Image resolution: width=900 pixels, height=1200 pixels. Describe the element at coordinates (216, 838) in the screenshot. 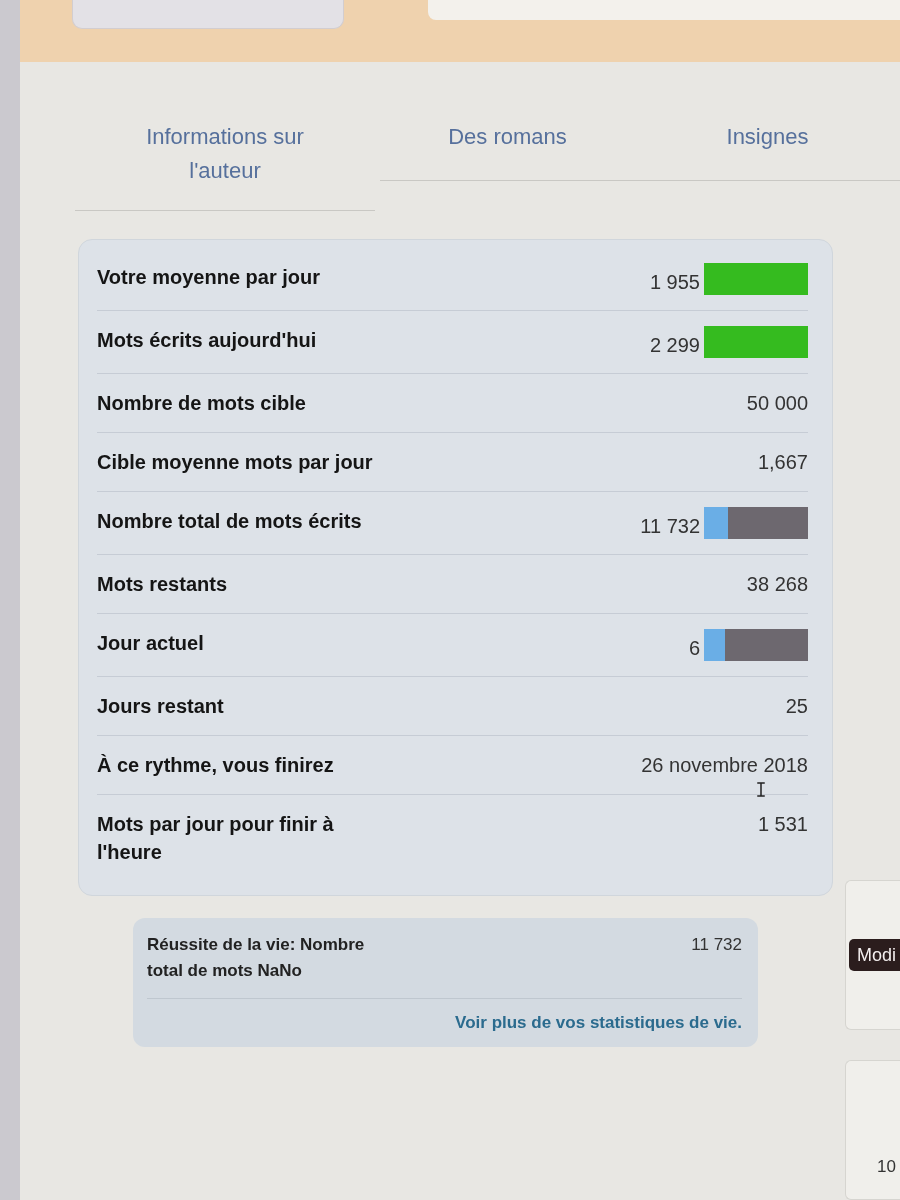

I see `stat-label: Mots par jour pour finir à l'heure` at that location.